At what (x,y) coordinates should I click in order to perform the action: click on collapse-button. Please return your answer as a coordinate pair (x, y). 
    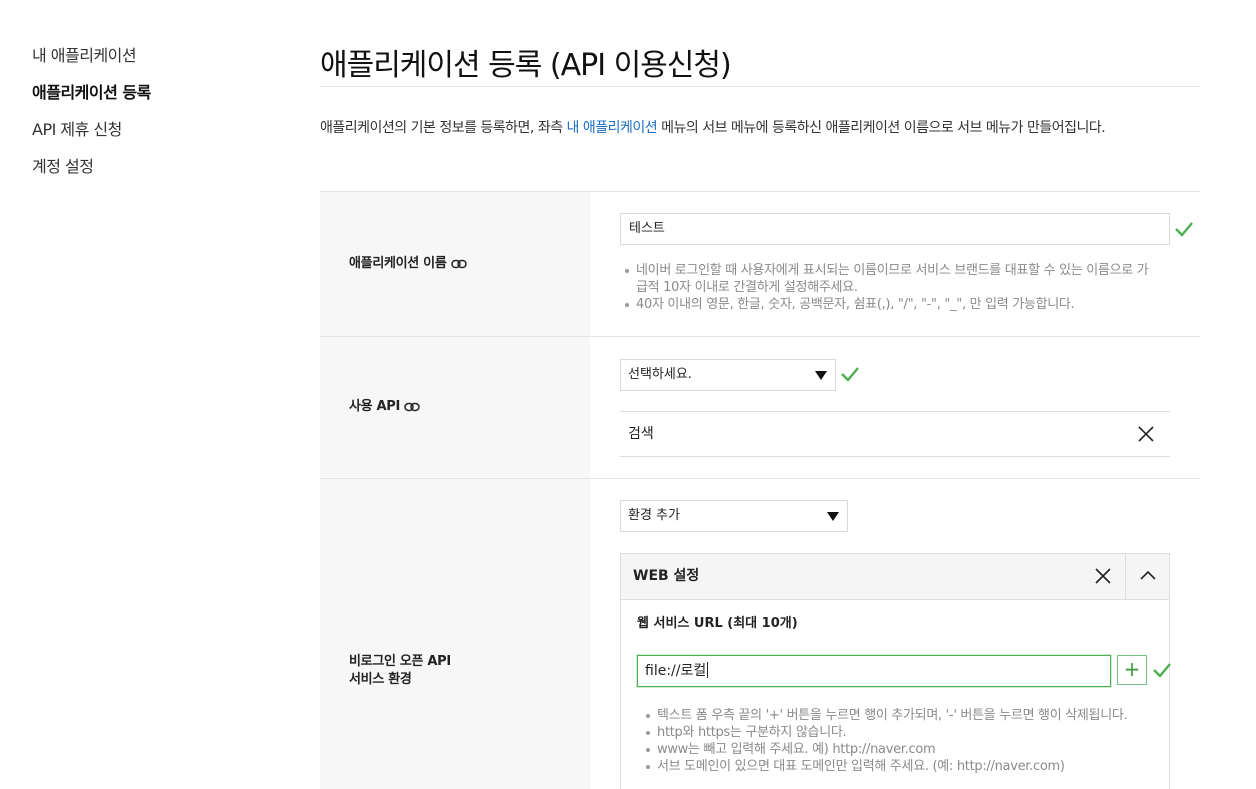
    Looking at the image, I should click on (1147, 576).